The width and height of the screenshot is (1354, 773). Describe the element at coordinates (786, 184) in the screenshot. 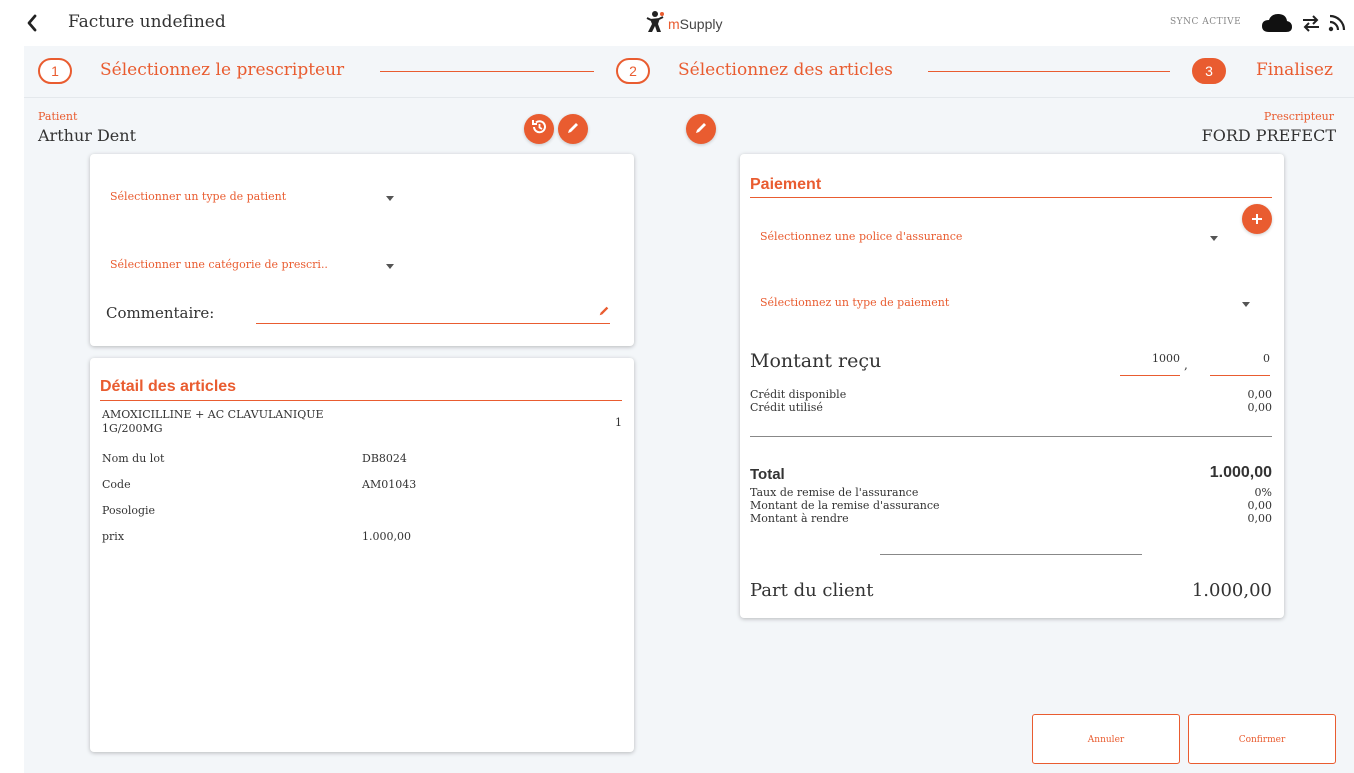

I see `payment-title: Paiement` at that location.